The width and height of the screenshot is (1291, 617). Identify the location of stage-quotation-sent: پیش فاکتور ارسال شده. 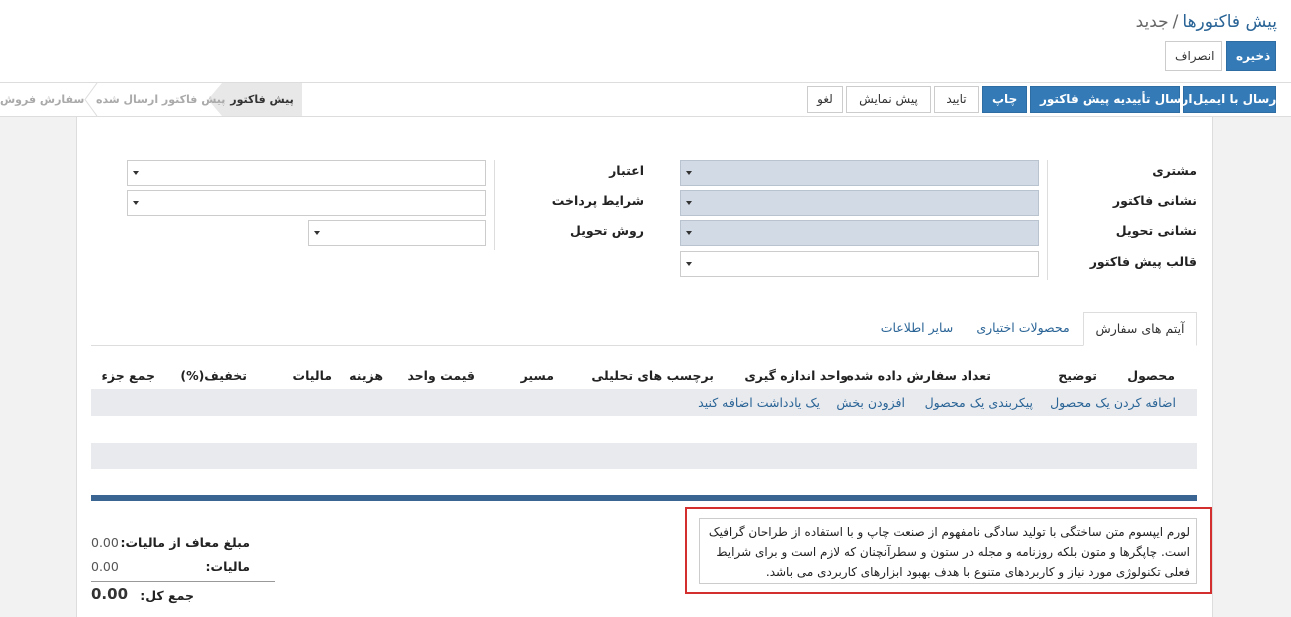
(160, 99).